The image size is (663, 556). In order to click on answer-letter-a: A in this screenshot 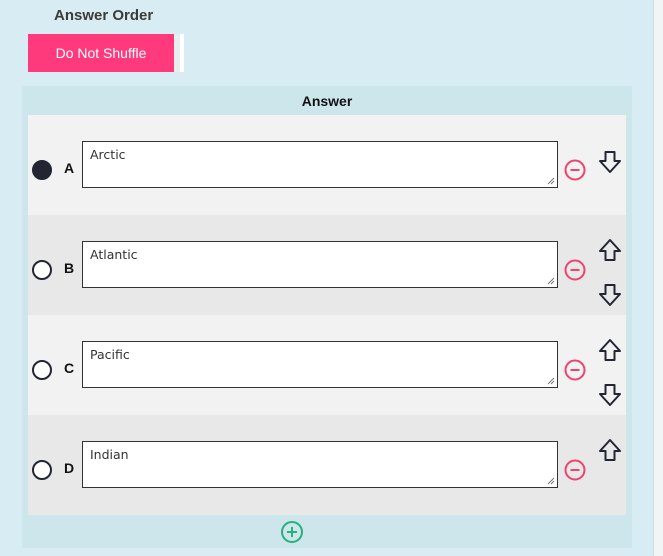, I will do `click(69, 168)`.